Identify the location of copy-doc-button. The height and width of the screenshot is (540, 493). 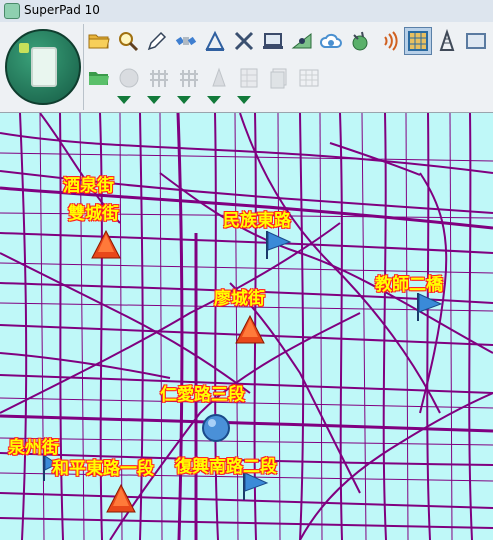
(279, 78).